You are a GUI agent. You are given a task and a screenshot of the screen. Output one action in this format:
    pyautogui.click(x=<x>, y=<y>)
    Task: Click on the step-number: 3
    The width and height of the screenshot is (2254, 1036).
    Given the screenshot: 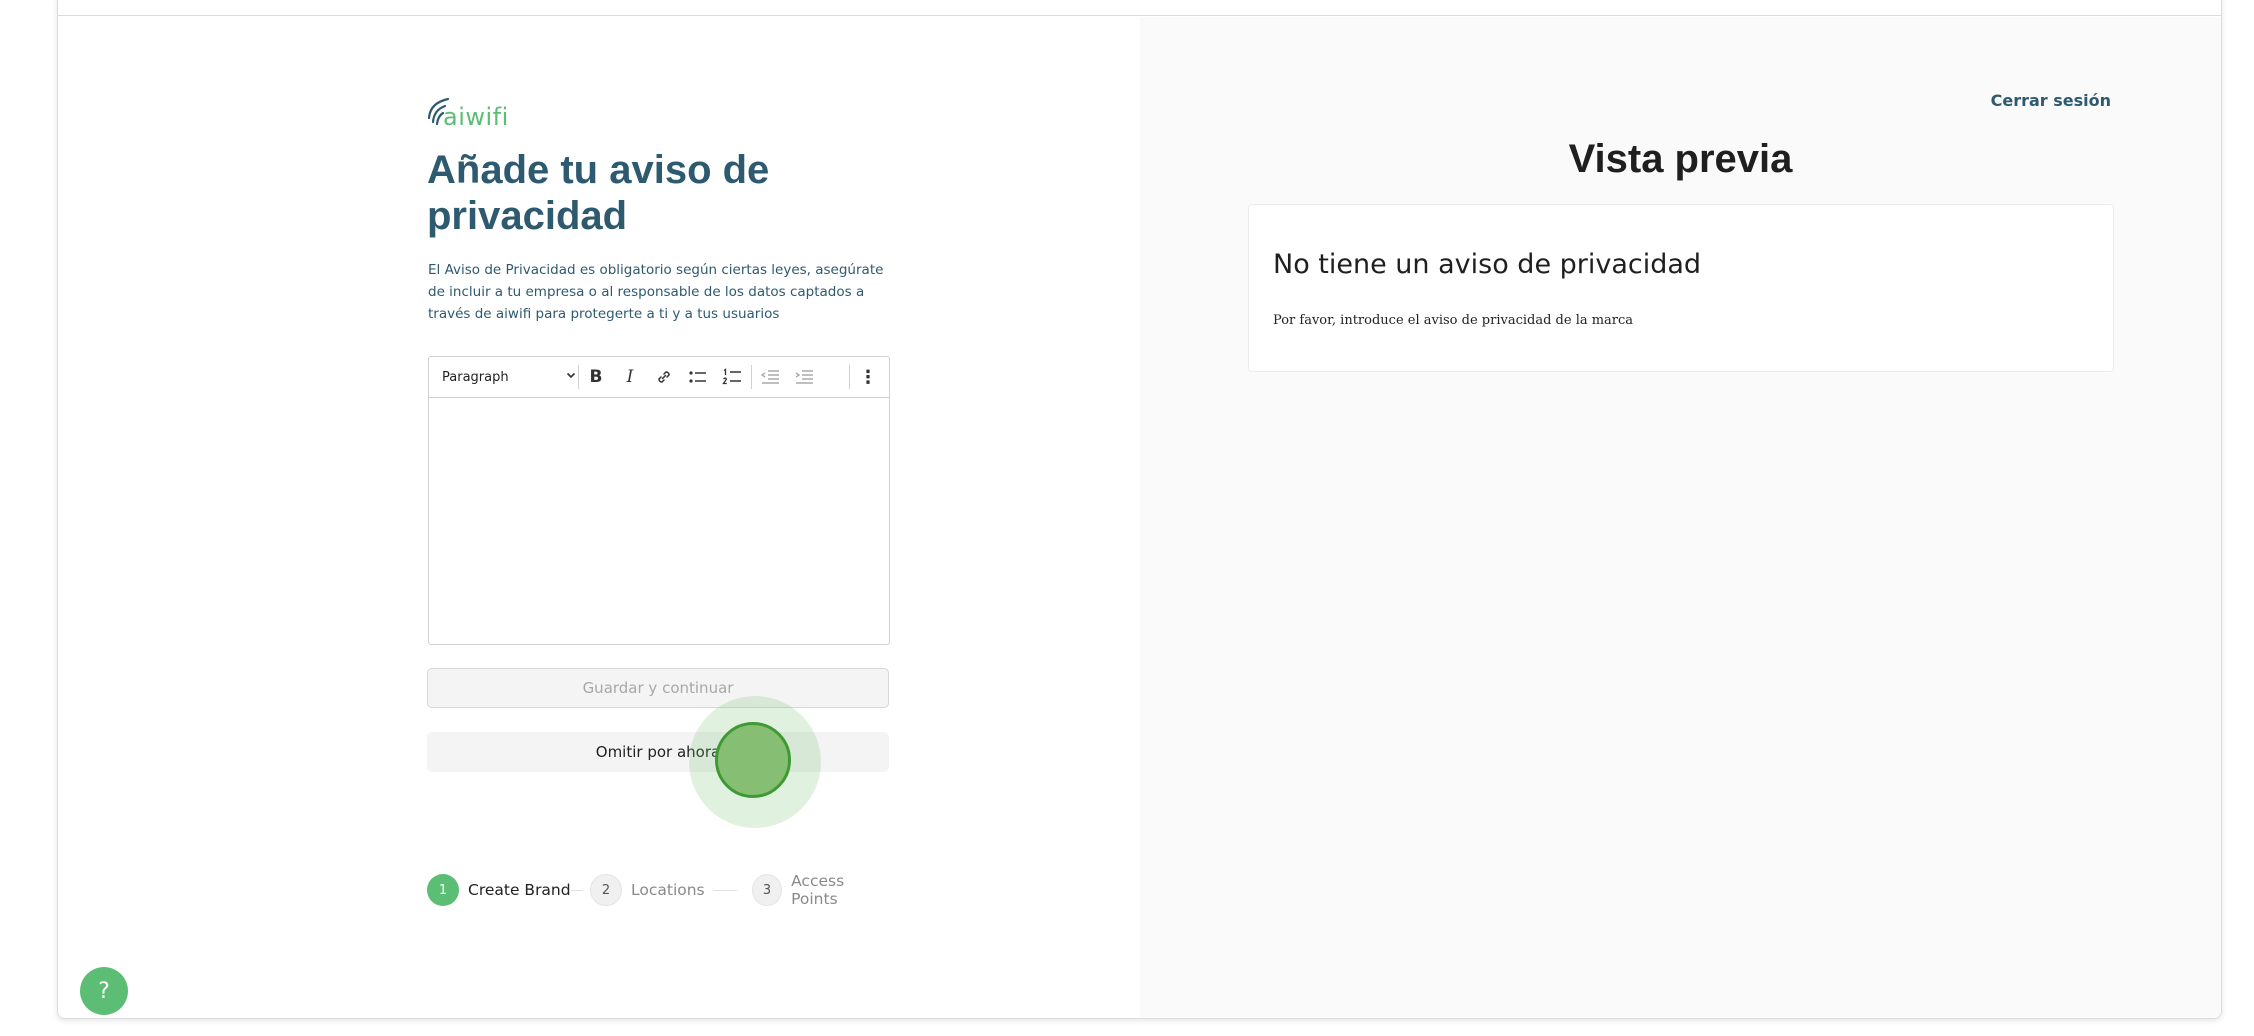 What is the action you would take?
    pyautogui.click(x=767, y=890)
    